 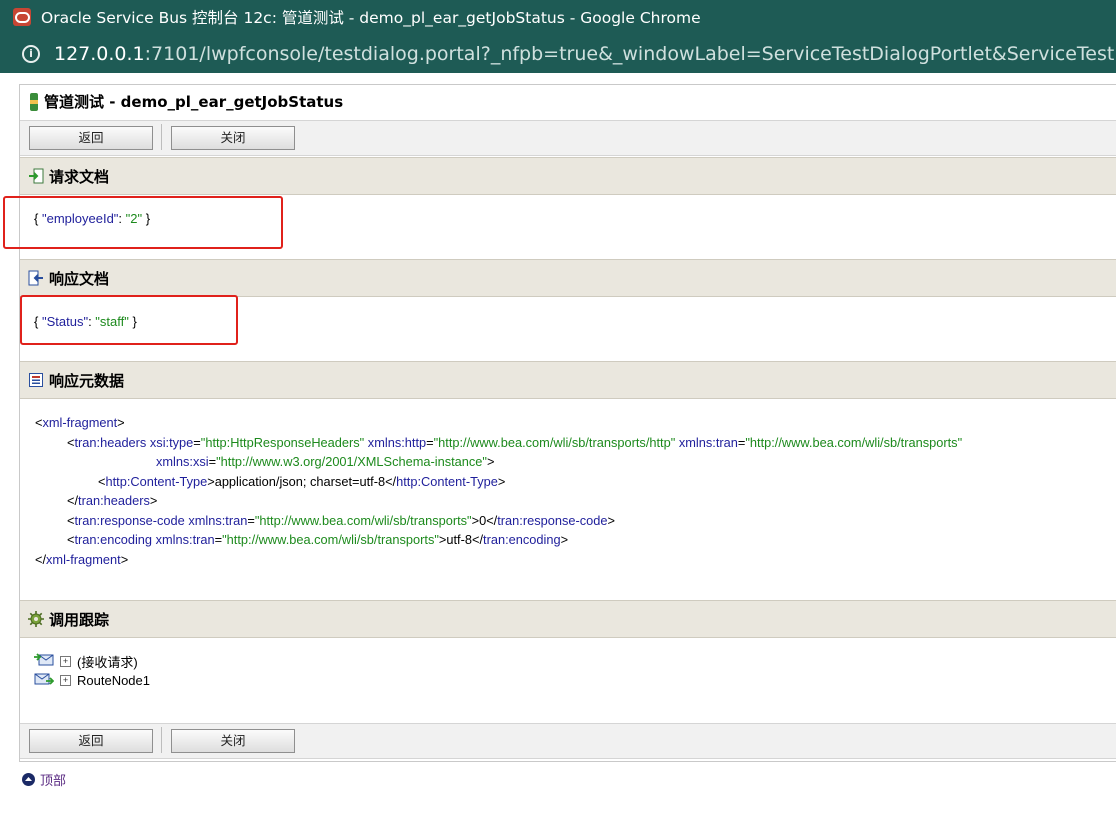 I want to click on invocation-trace-header: 调用跟踪, so click(x=568, y=619).